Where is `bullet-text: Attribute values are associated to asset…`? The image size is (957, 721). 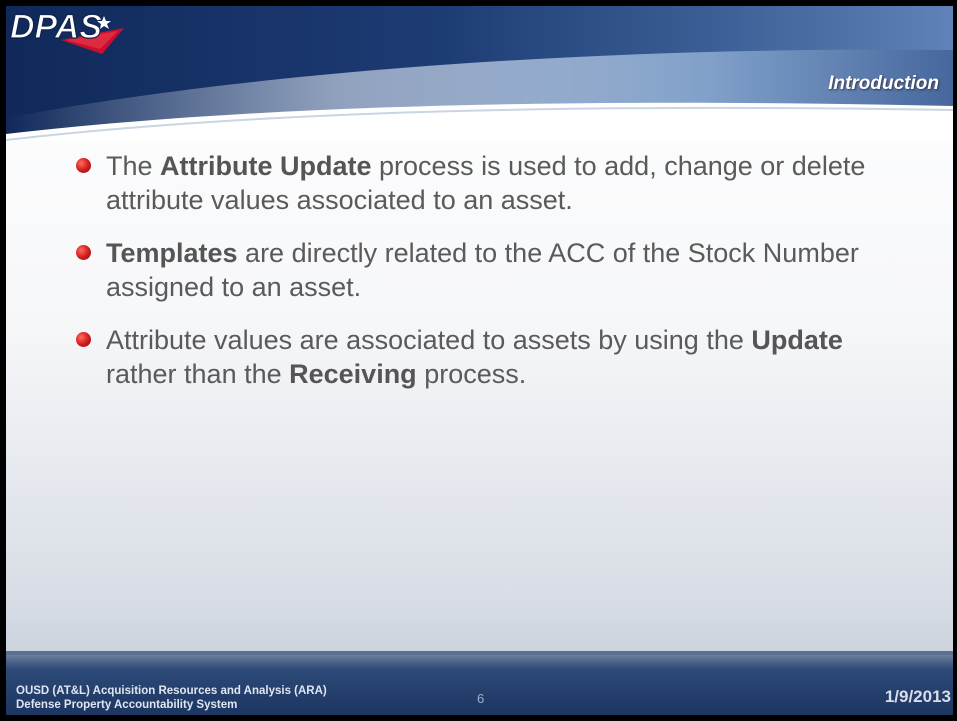 bullet-text: Attribute values are associated to asset… is located at coordinates (429, 340).